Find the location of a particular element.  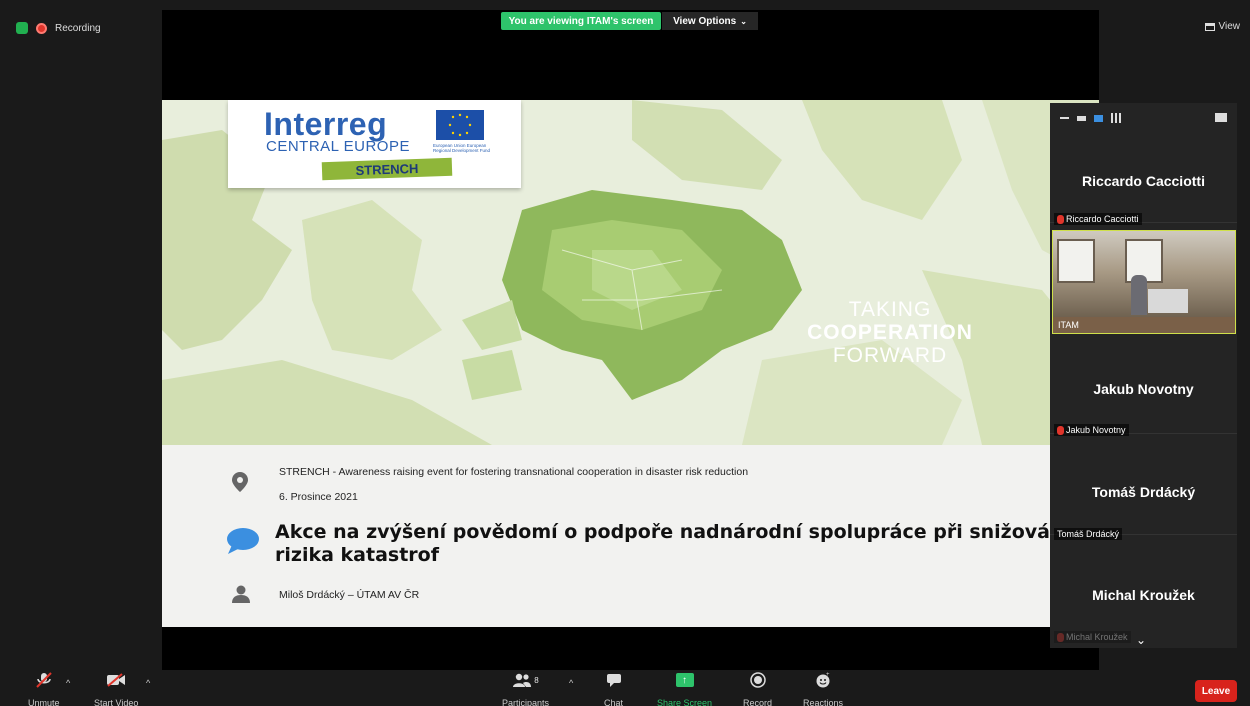

recording-indicator: Recording is located at coordinates (58, 28).